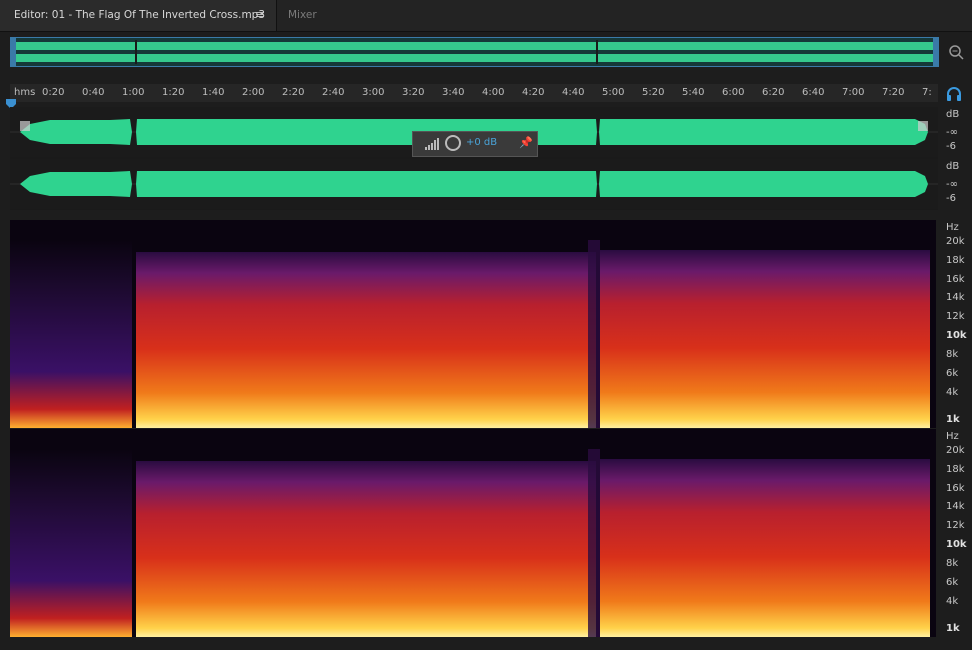 This screenshot has width=972, height=650. Describe the element at coordinates (733, 92) in the screenshot. I see `ruler-label: 6:00` at that location.